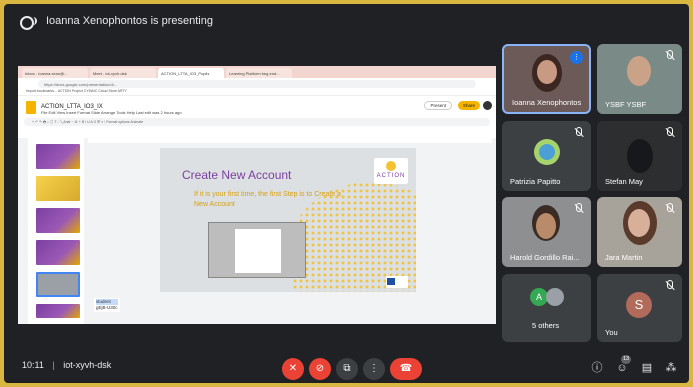 This screenshot has width=693, height=387. I want to click on browser-tab-active: ACTION_LTTA_IO3_Pupils, so click(191, 73).